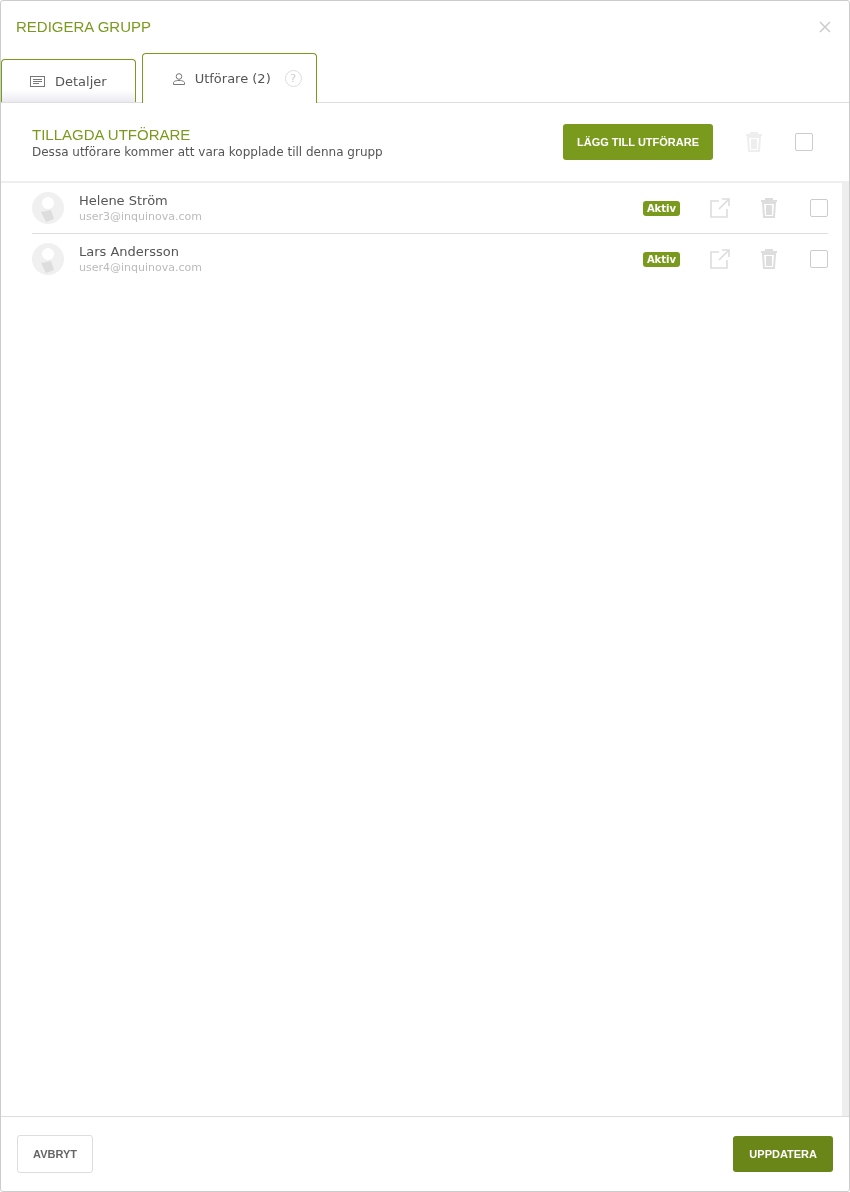  What do you see at coordinates (129, 251) in the screenshot?
I see `performer-name: Lars Andersson` at bounding box center [129, 251].